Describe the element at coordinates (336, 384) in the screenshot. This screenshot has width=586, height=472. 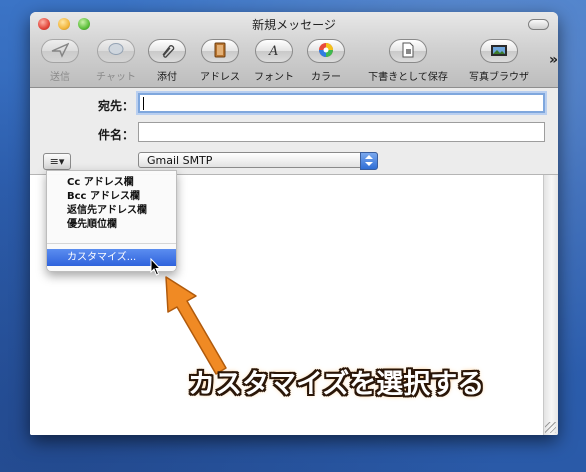
I see `annotation-caption: カスタマイズを選択する` at that location.